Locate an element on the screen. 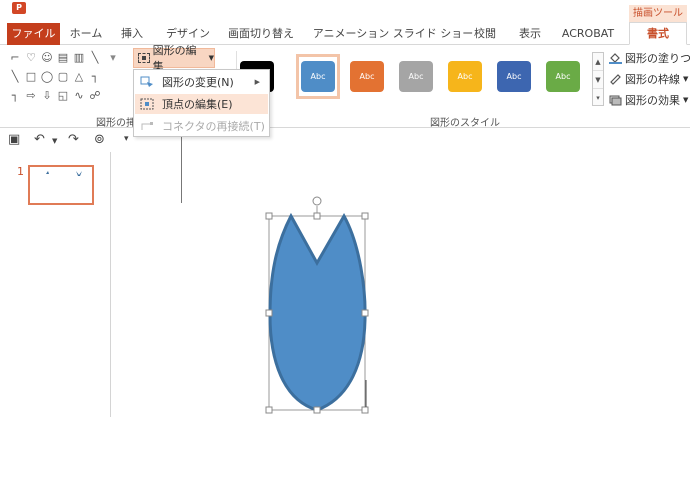 The width and height of the screenshot is (690, 497). oval-shape-icon: ◯ is located at coordinates (47, 77).